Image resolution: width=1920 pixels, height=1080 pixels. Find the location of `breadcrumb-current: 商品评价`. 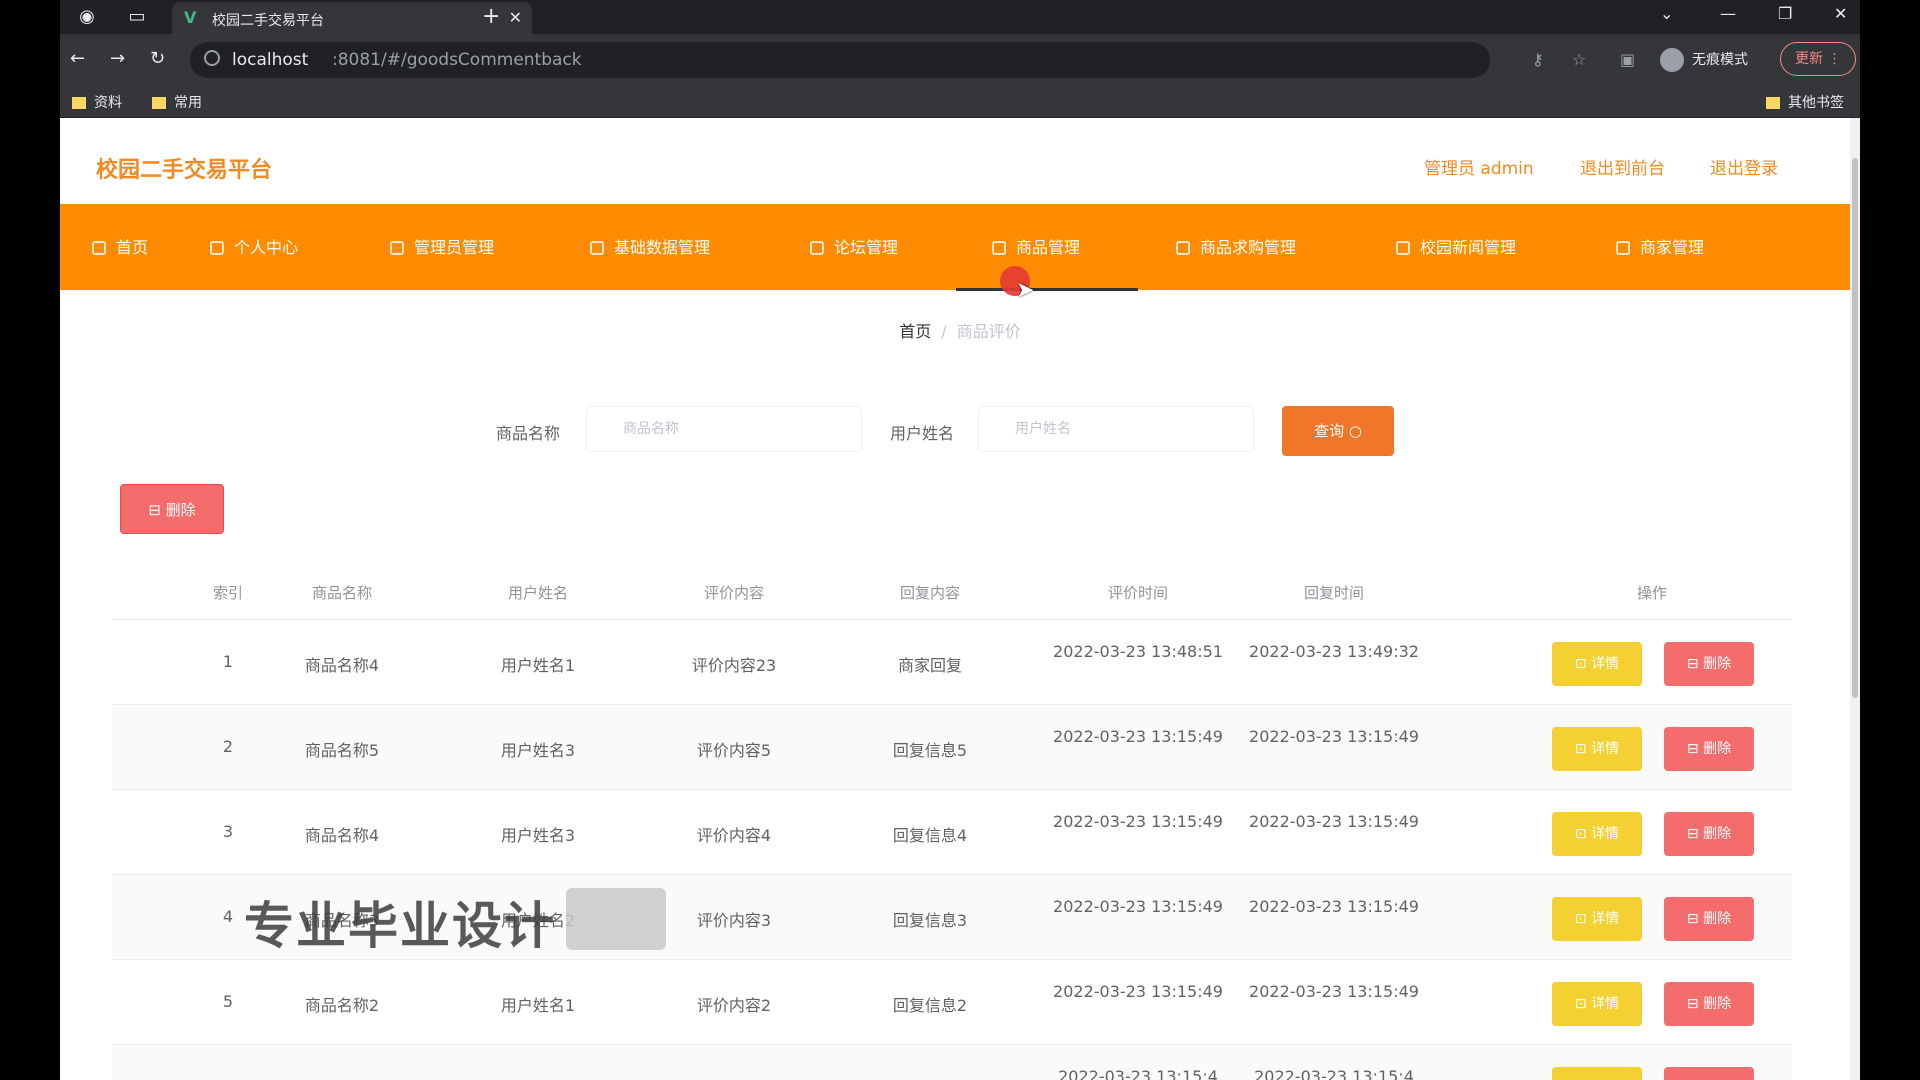

breadcrumb-current: 商品评价 is located at coordinates (988, 331).